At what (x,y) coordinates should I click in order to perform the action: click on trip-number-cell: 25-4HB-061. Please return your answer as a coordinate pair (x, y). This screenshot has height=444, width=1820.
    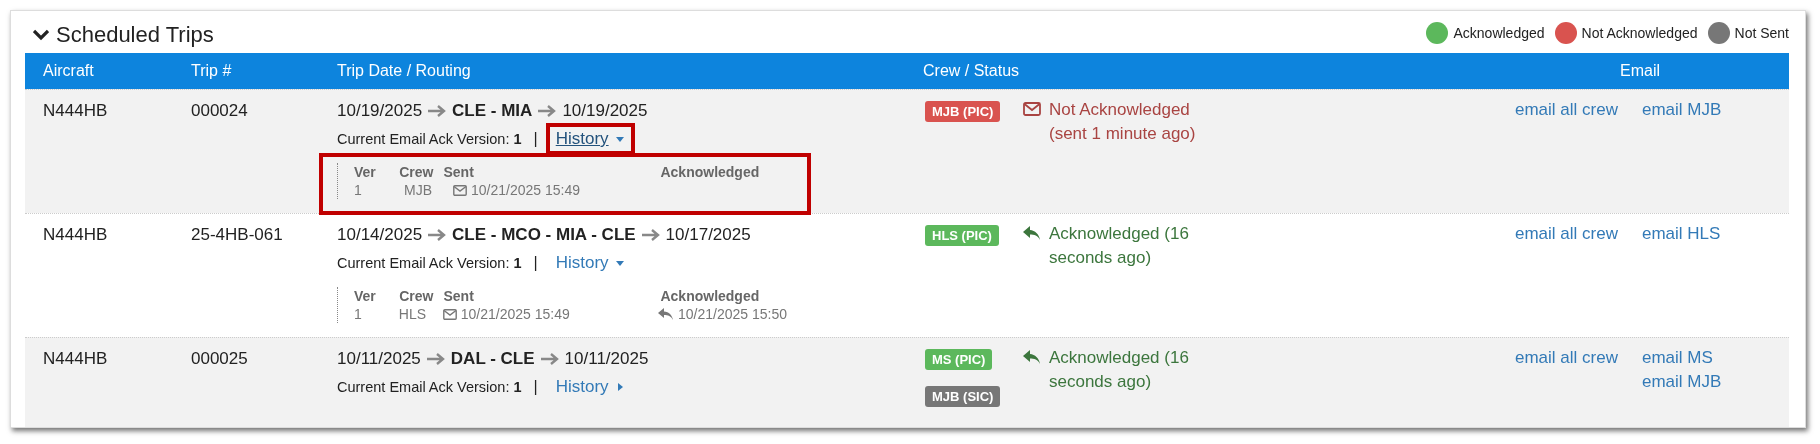
    Looking at the image, I should click on (237, 234).